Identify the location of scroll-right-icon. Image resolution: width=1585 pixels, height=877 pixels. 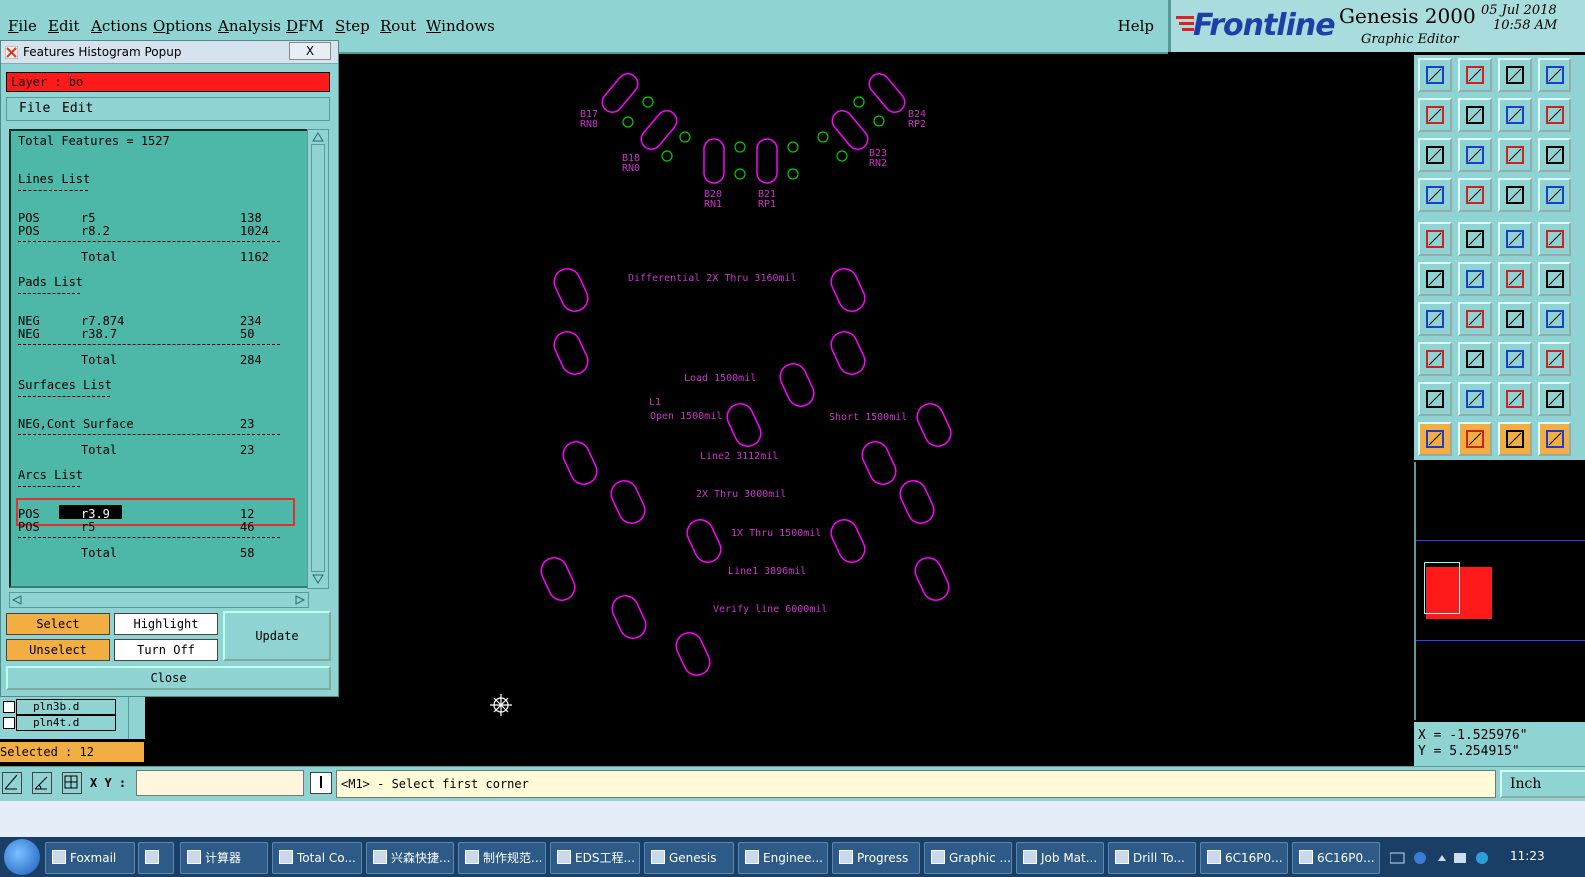
(300, 600).